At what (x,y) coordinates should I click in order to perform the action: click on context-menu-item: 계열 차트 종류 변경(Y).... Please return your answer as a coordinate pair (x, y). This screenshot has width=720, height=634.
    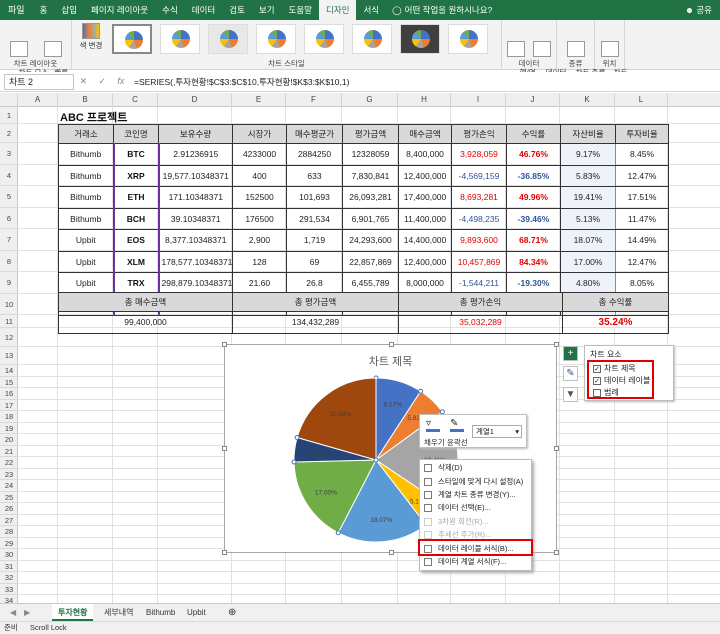
    Looking at the image, I should click on (476, 495).